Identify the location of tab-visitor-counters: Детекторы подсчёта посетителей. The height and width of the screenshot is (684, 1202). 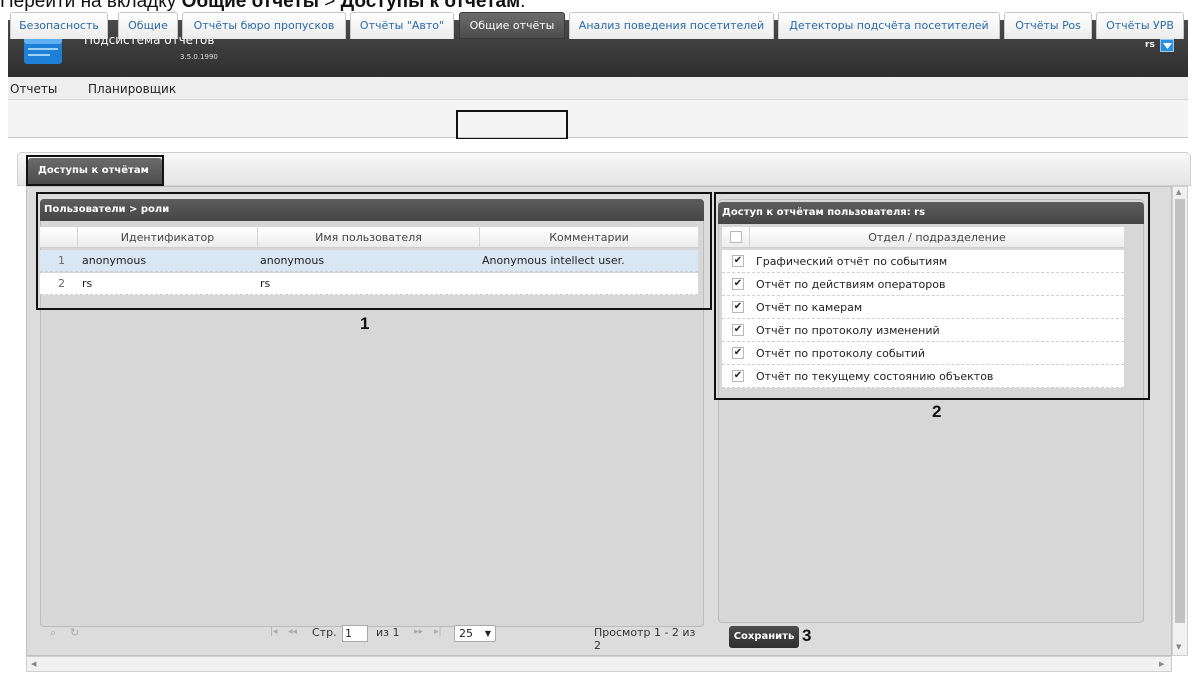
(889, 25).